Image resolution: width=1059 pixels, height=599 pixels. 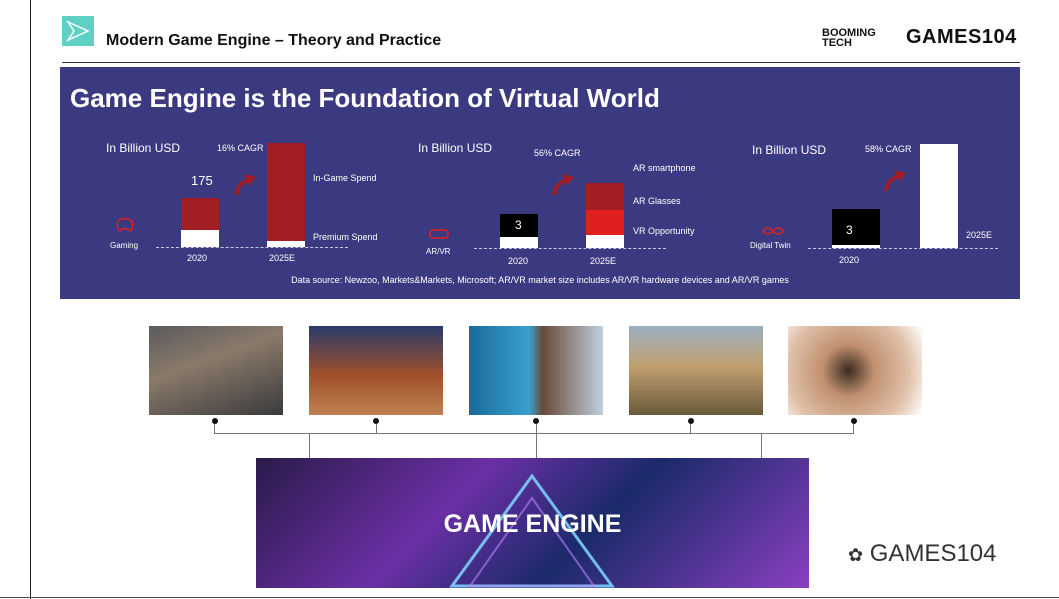 I want to click on game-engine-title: GAME ENGINE, so click(x=532, y=524).